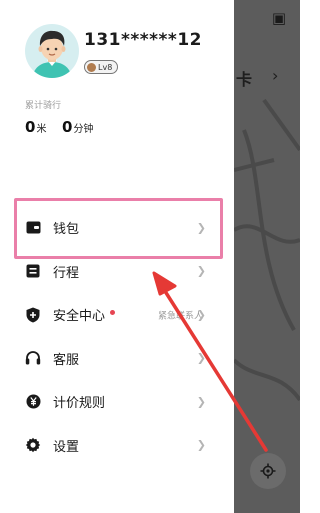 Image resolution: width=320 pixels, height=513 pixels. What do you see at coordinates (118, 228) in the screenshot?
I see `wallet-highlight-box` at bounding box center [118, 228].